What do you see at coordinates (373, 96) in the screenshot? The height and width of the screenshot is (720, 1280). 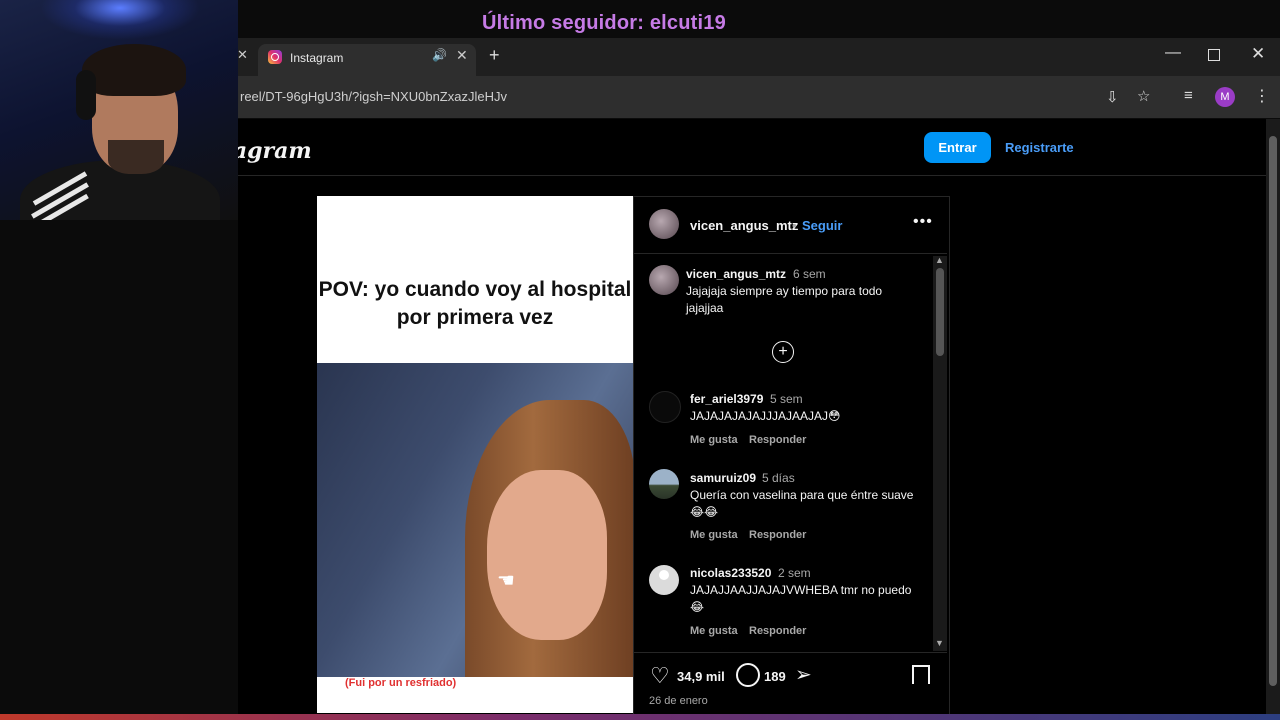 I see `url-input: reel/DT-96gHgU3h/?igsh=NXU0bnZxazJleHJv` at bounding box center [373, 96].